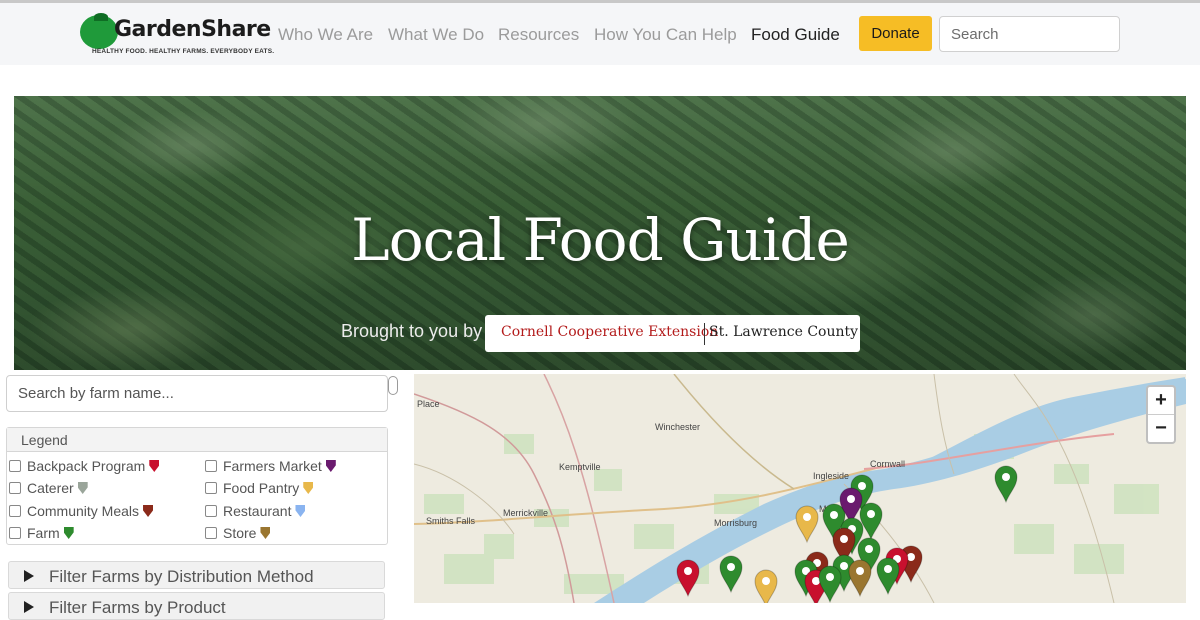 Image resolution: width=1200 pixels, height=620 pixels. Describe the element at coordinates (847, 534) in the screenshot. I see `map-markers` at that location.